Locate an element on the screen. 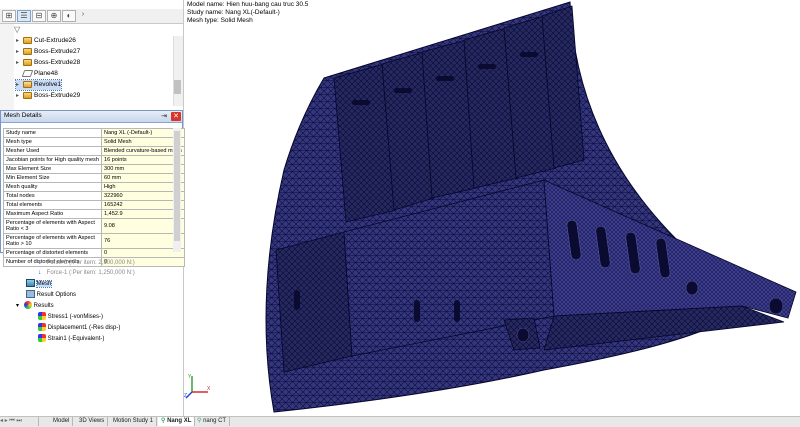 This screenshot has width=800, height=427. mesh-detail-key: Mesher Used is located at coordinates (52, 151).